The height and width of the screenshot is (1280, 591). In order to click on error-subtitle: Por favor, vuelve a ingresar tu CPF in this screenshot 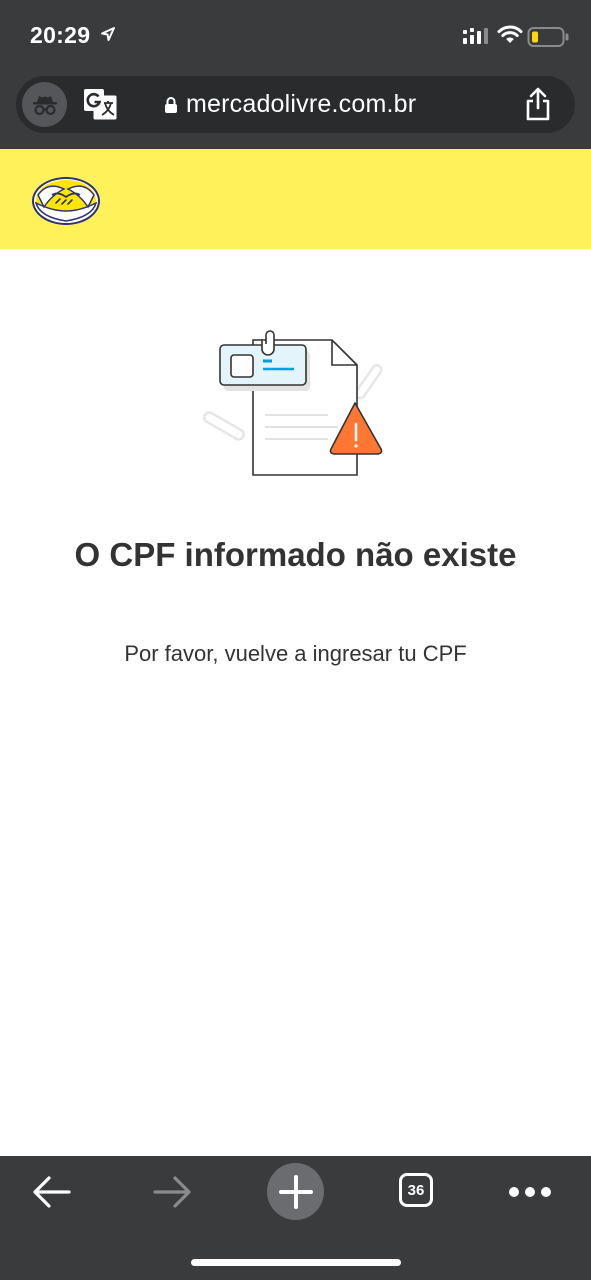, I will do `click(295, 653)`.